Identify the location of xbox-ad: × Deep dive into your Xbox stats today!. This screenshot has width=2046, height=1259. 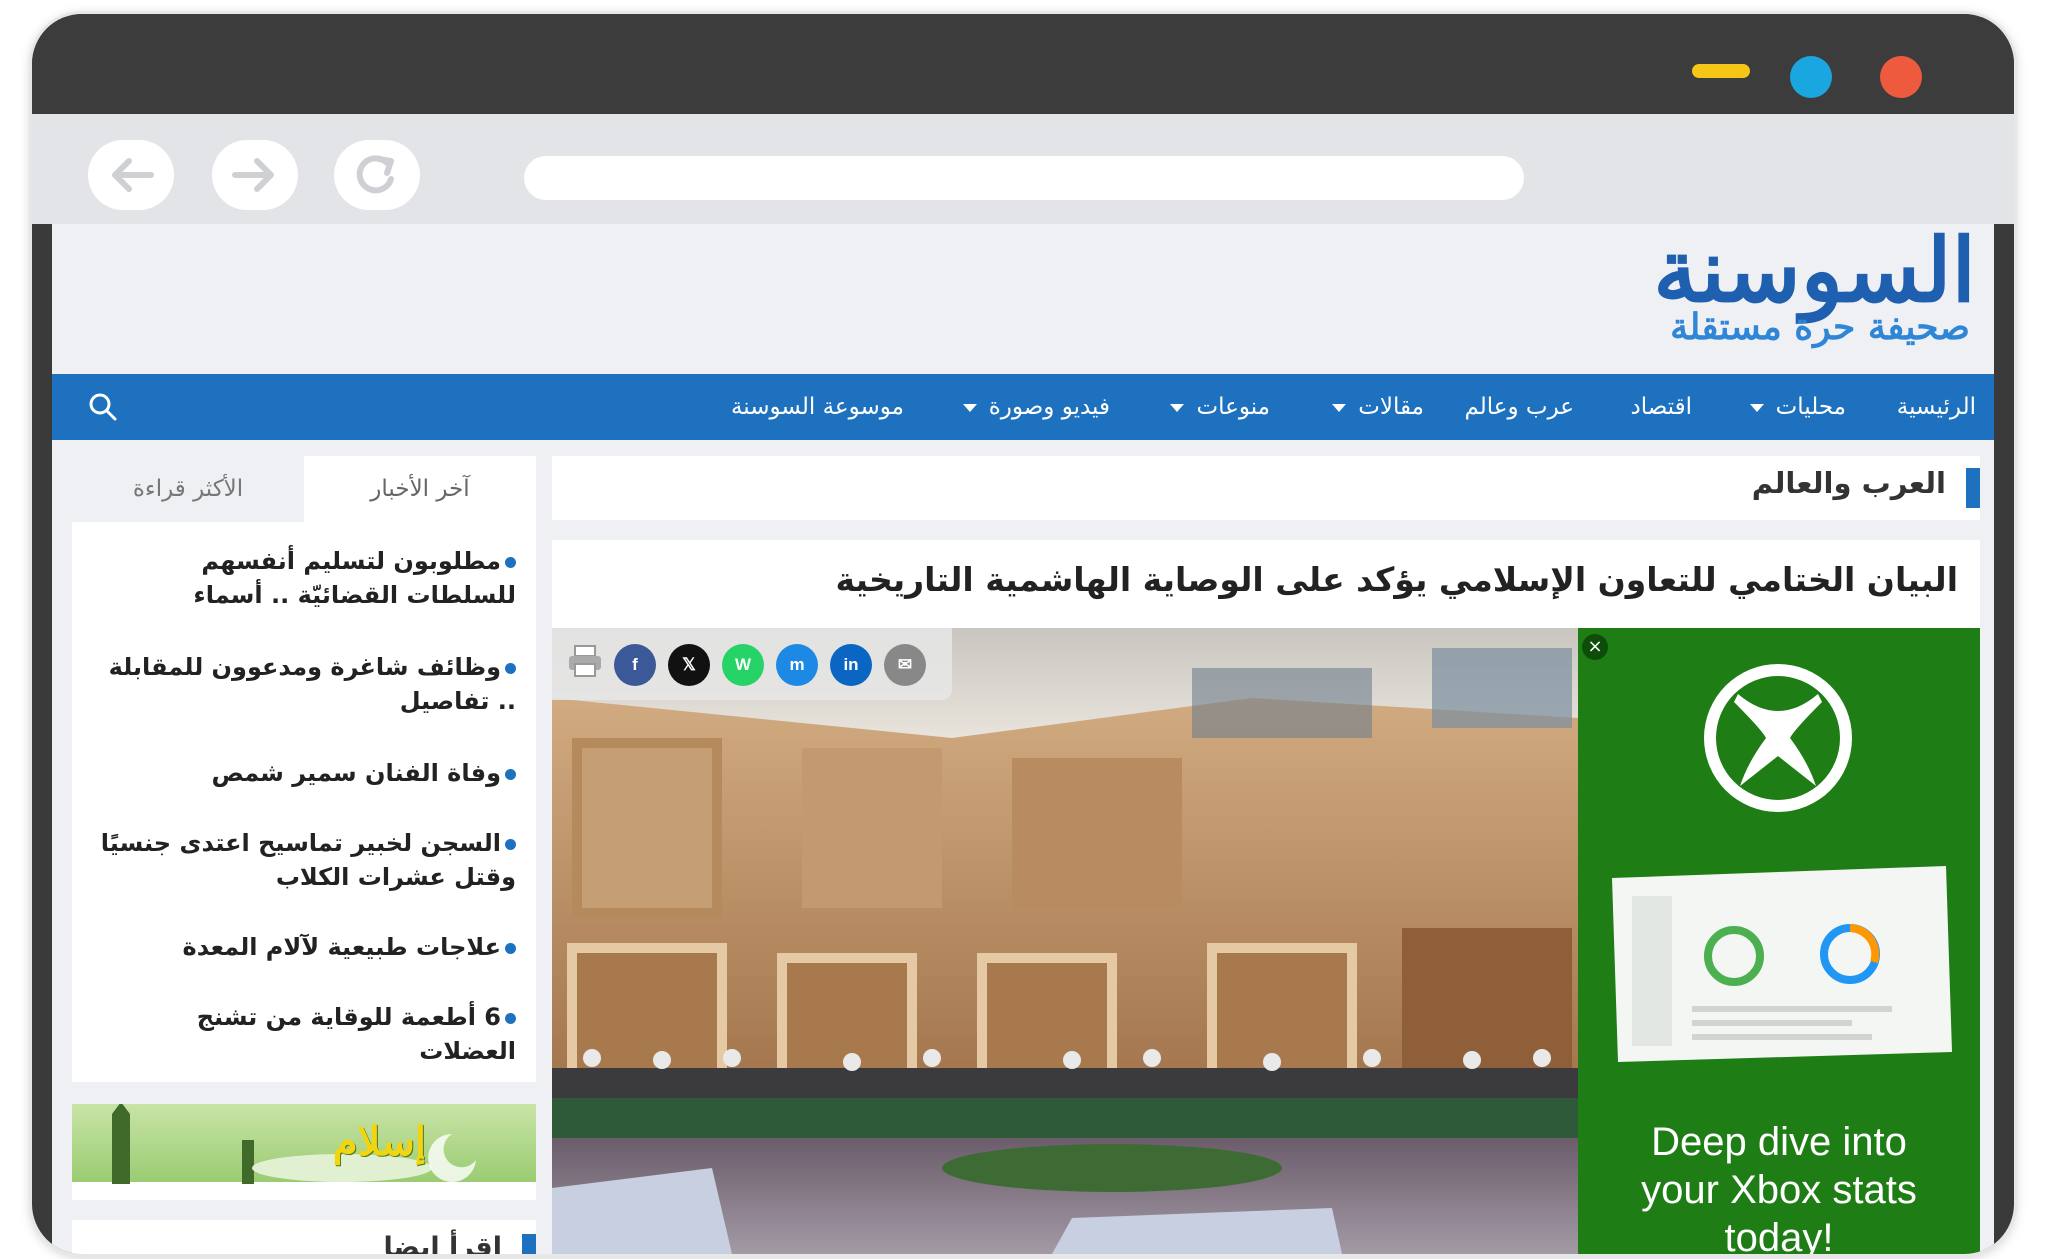
(1779, 941).